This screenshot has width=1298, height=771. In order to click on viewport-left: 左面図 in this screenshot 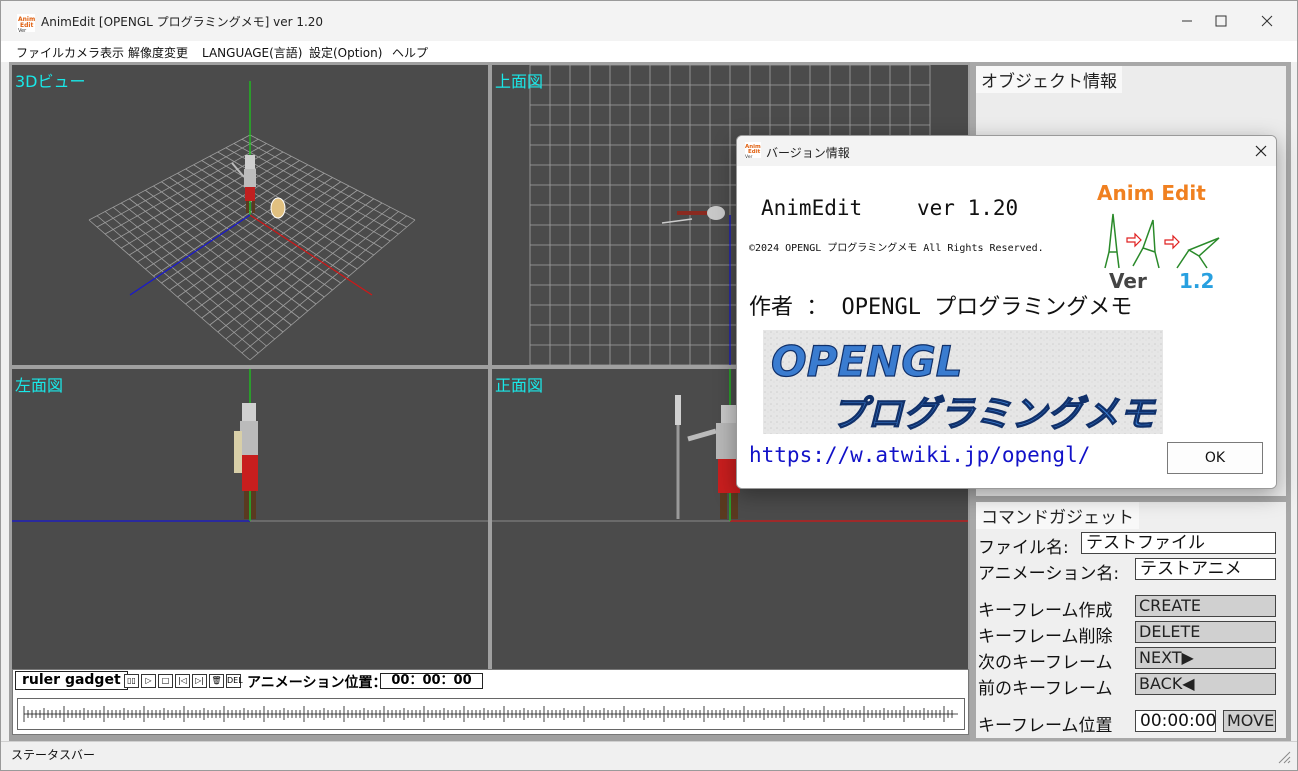, I will do `click(250, 519)`.